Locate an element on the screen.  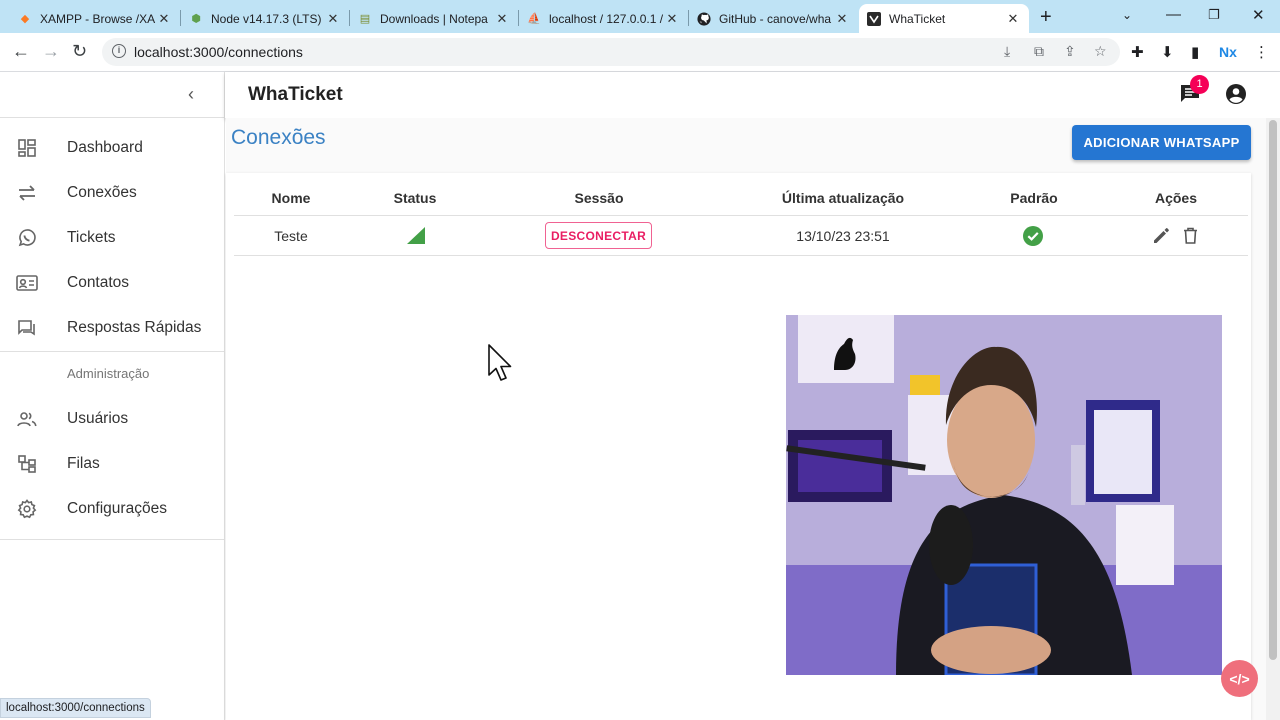
forward-icon: → is located at coordinates (51, 51).